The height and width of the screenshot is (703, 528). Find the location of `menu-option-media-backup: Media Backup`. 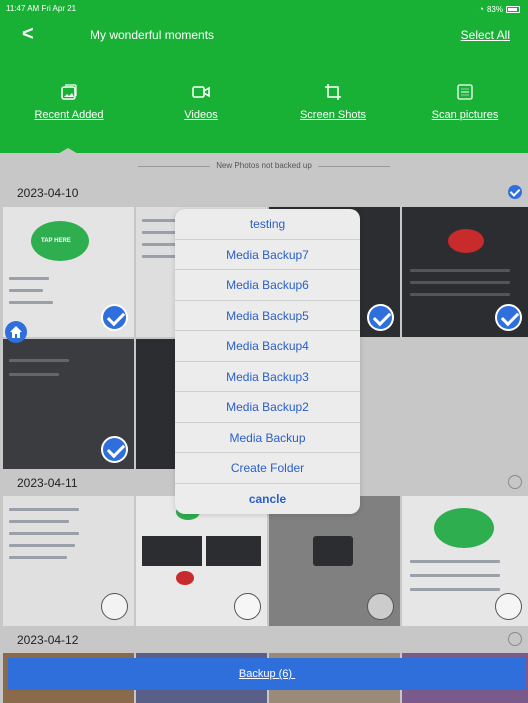

menu-option-media-backup: Media Backup is located at coordinates (267, 438).